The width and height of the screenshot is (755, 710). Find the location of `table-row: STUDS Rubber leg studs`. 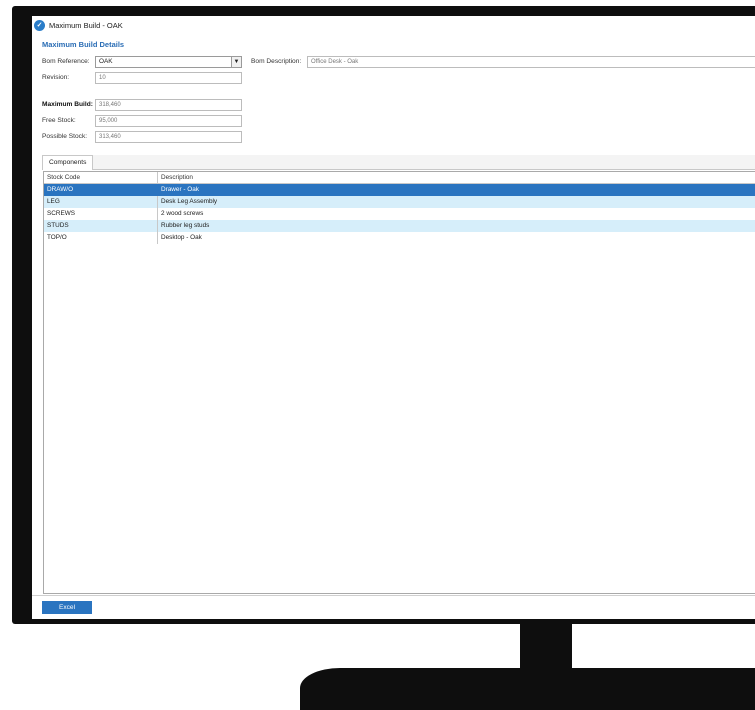

table-row: STUDS Rubber leg studs is located at coordinates (399, 226).